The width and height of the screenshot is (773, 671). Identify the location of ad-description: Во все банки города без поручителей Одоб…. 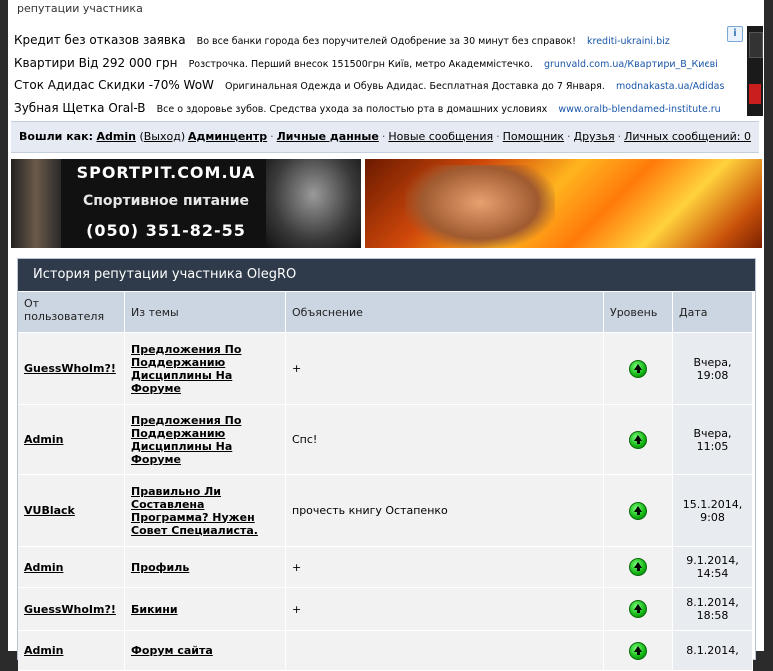
(386, 41).